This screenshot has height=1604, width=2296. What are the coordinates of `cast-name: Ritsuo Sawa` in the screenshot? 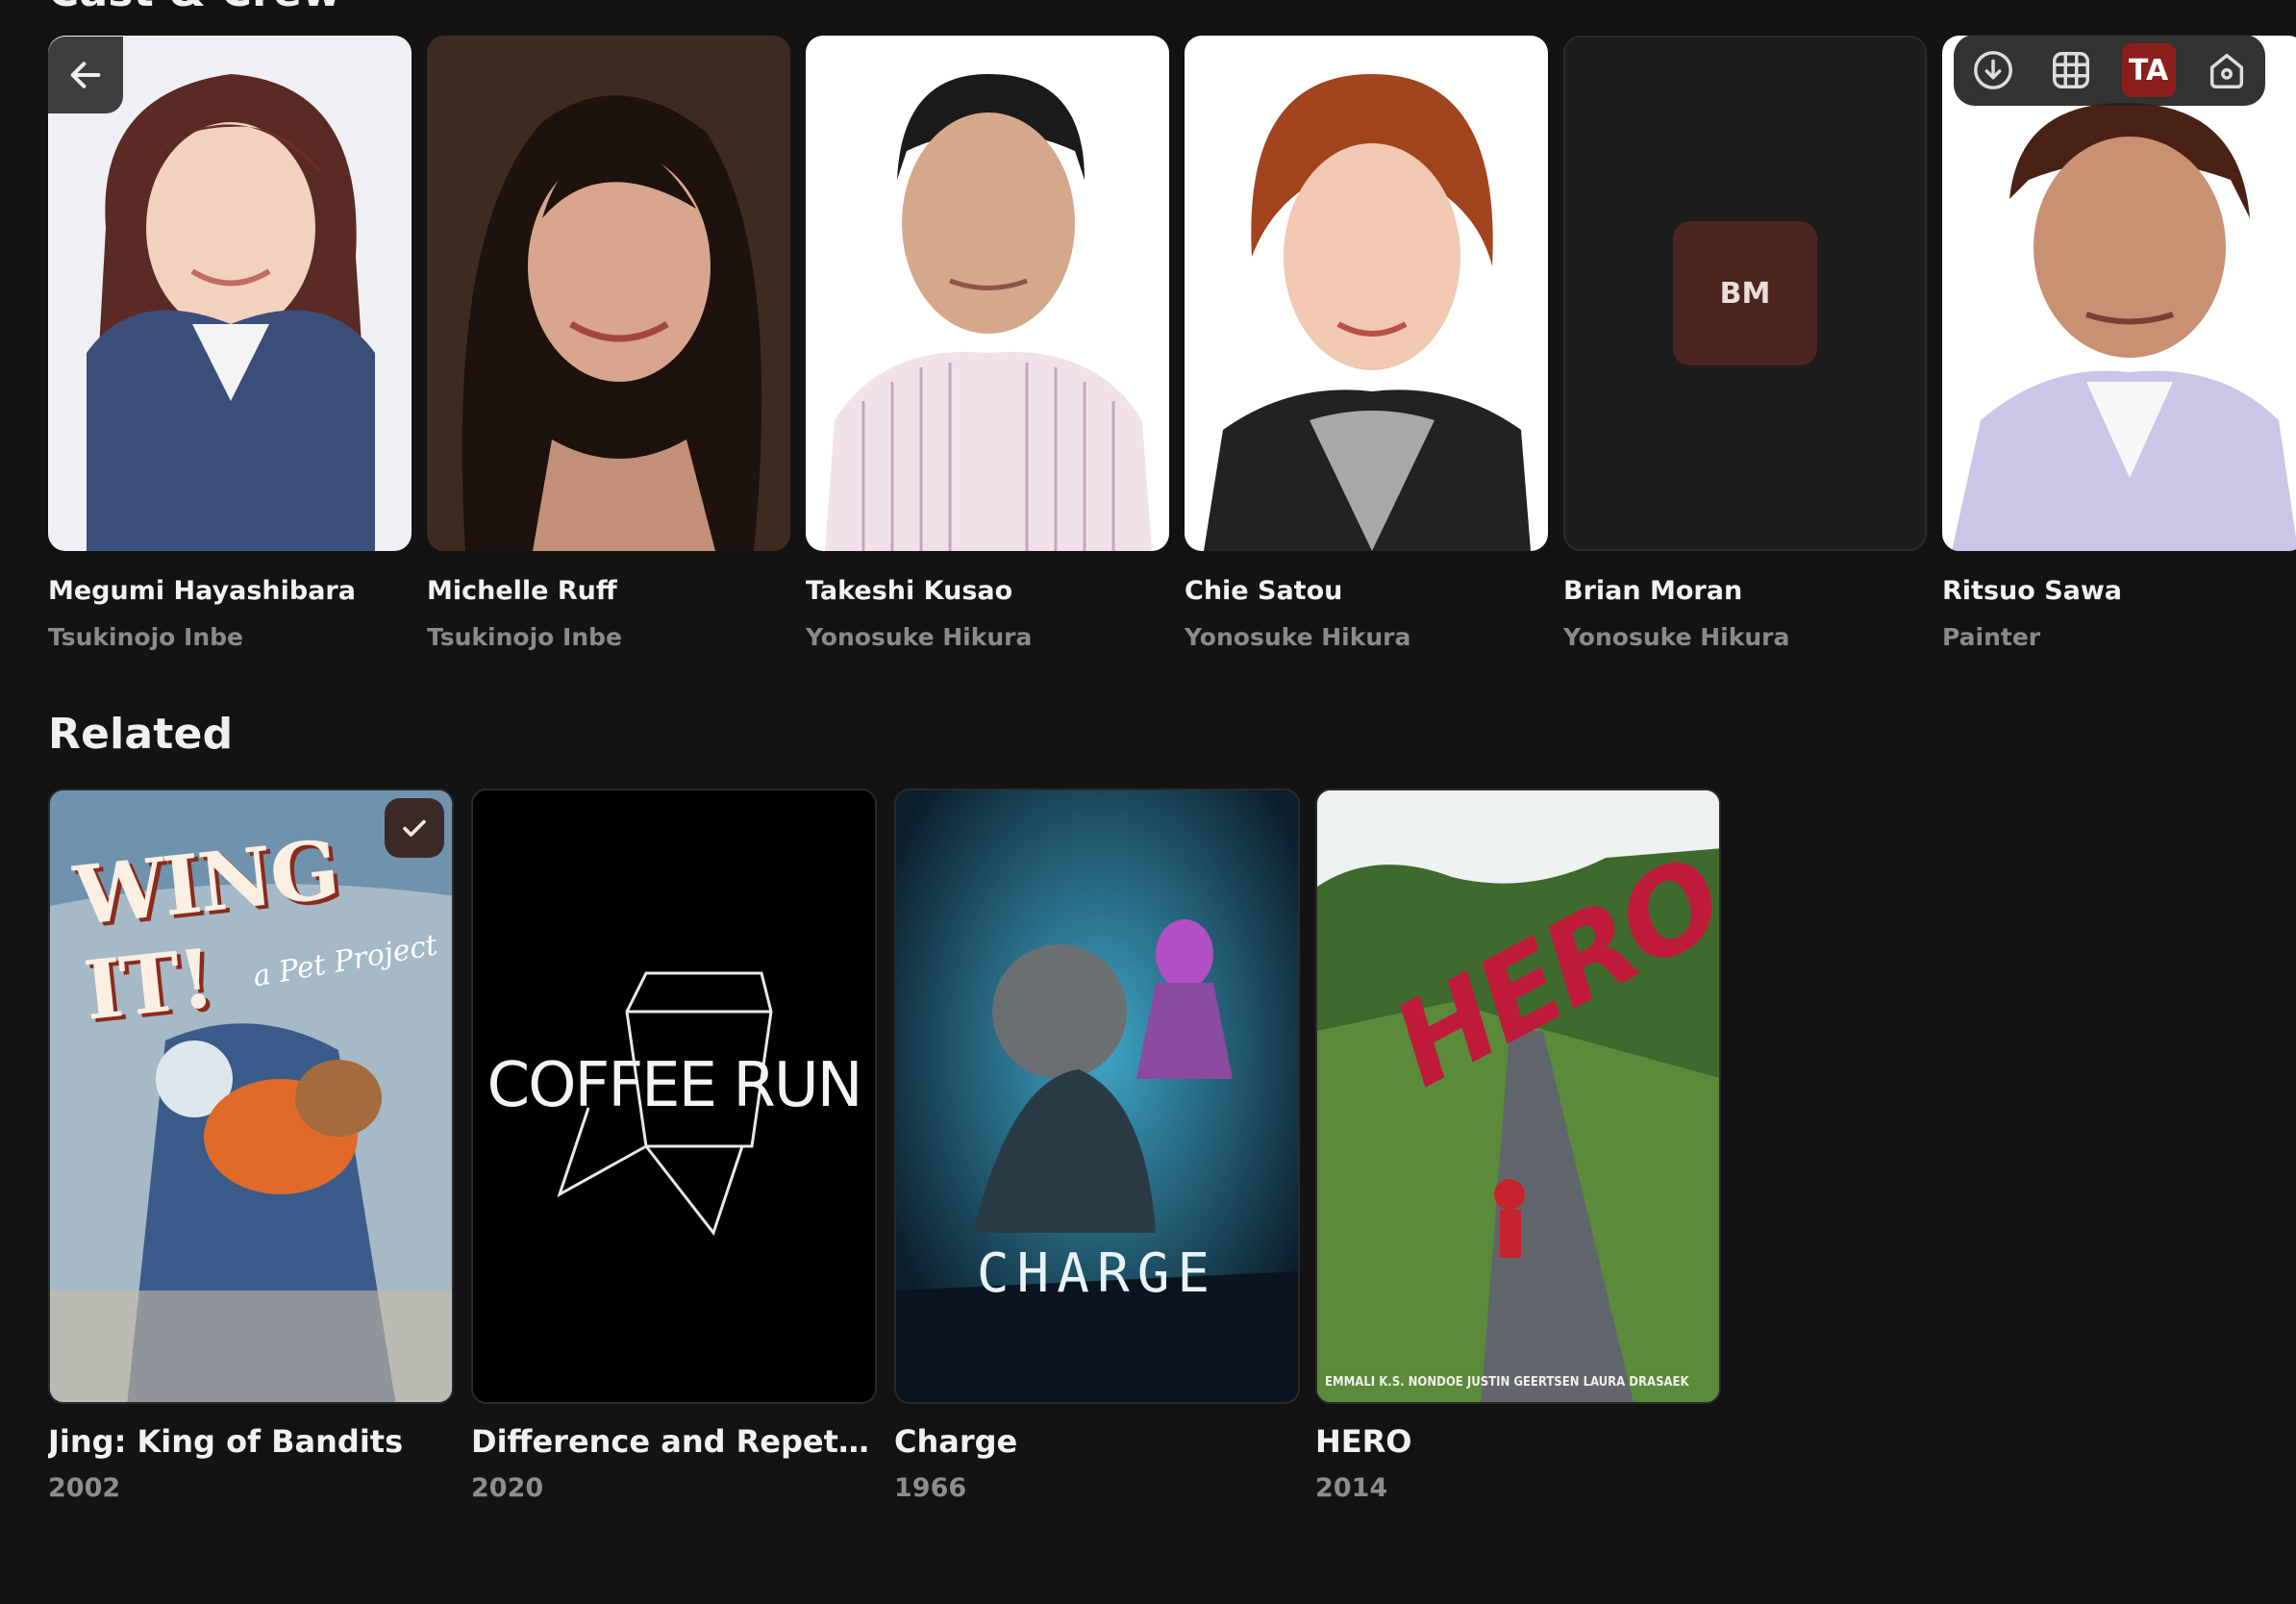 It's located at (2032, 591).